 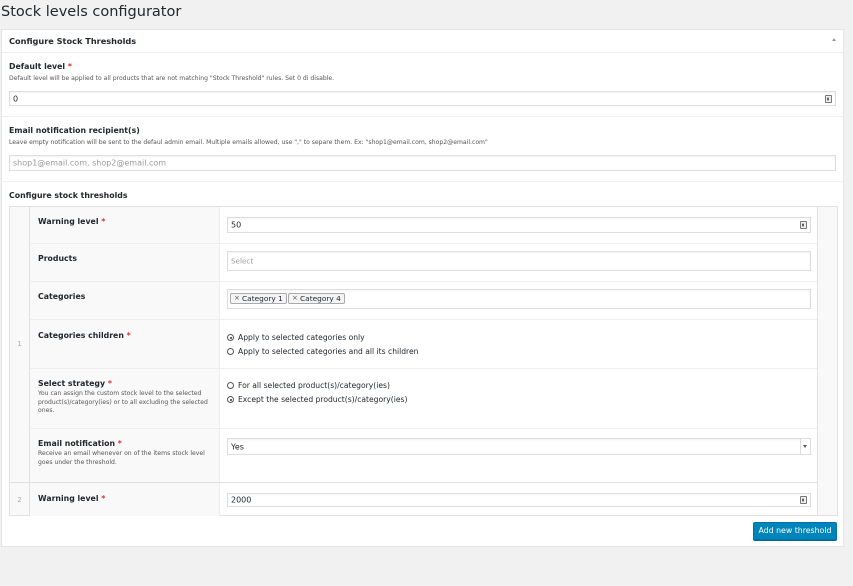 I want to click on products-select: Select, so click(x=519, y=261).